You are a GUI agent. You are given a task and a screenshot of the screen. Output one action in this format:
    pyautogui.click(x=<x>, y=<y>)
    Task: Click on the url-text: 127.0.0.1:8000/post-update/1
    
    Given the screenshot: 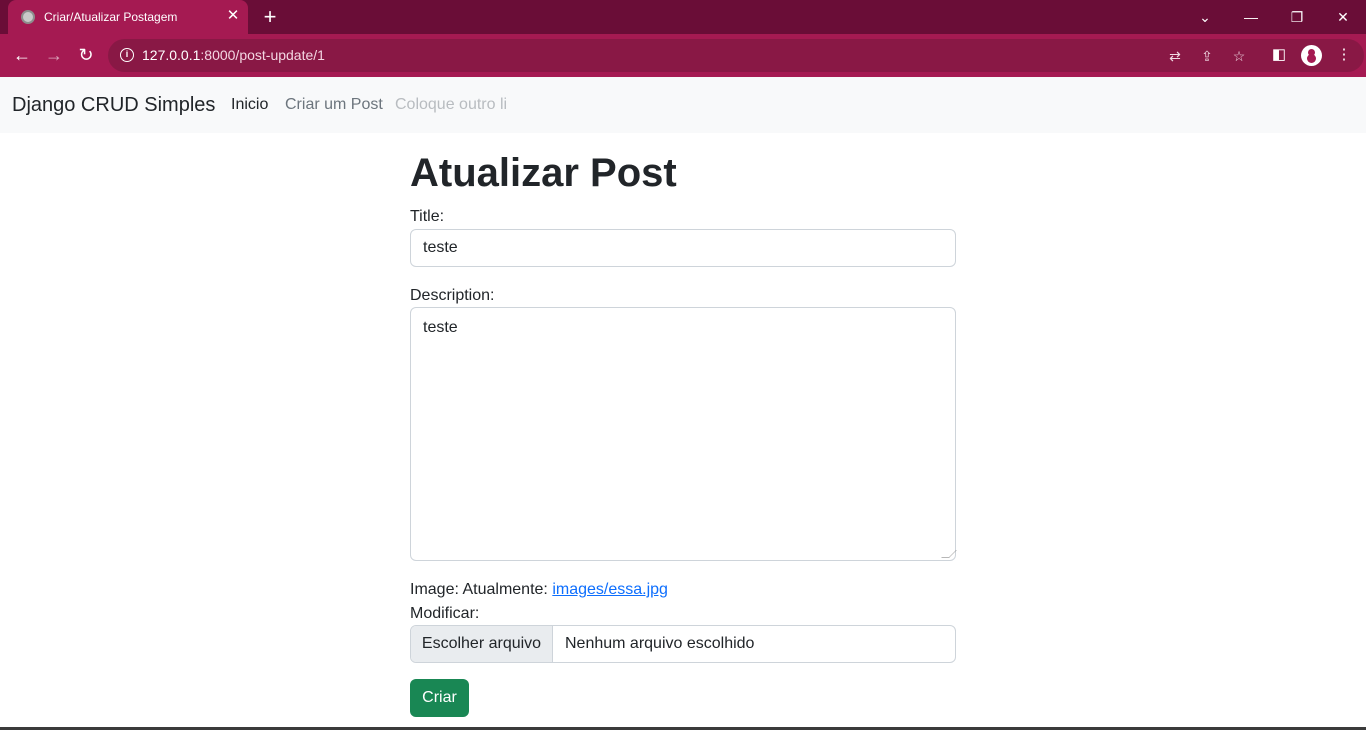 What is the action you would take?
    pyautogui.click(x=233, y=55)
    